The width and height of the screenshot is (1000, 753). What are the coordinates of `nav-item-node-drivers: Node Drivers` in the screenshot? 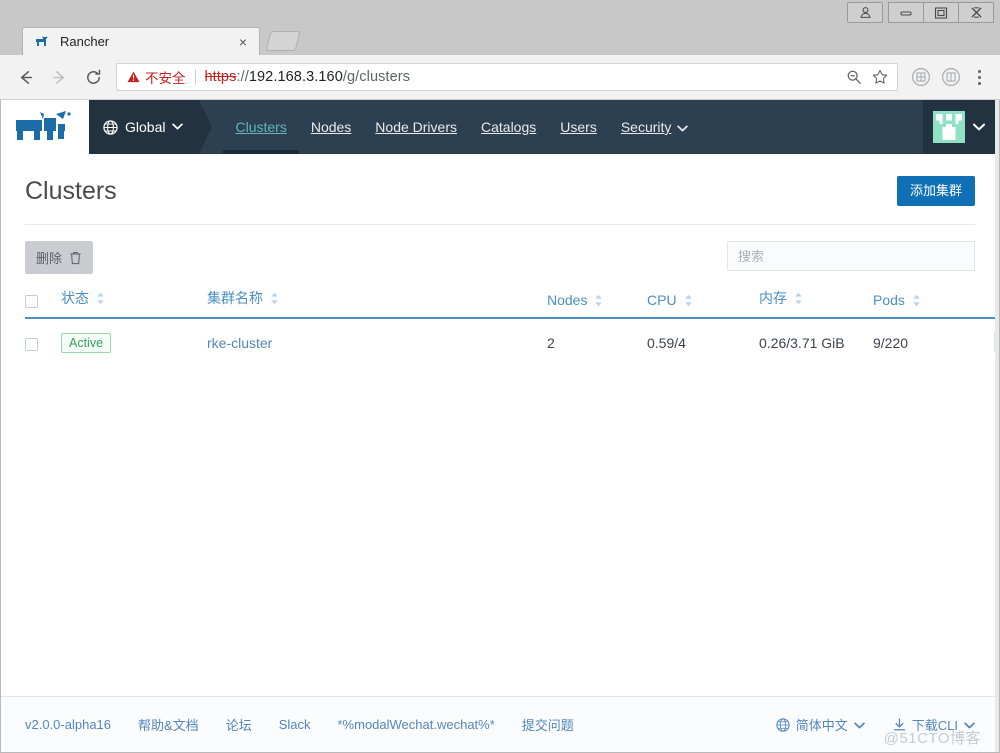 It's located at (416, 127).